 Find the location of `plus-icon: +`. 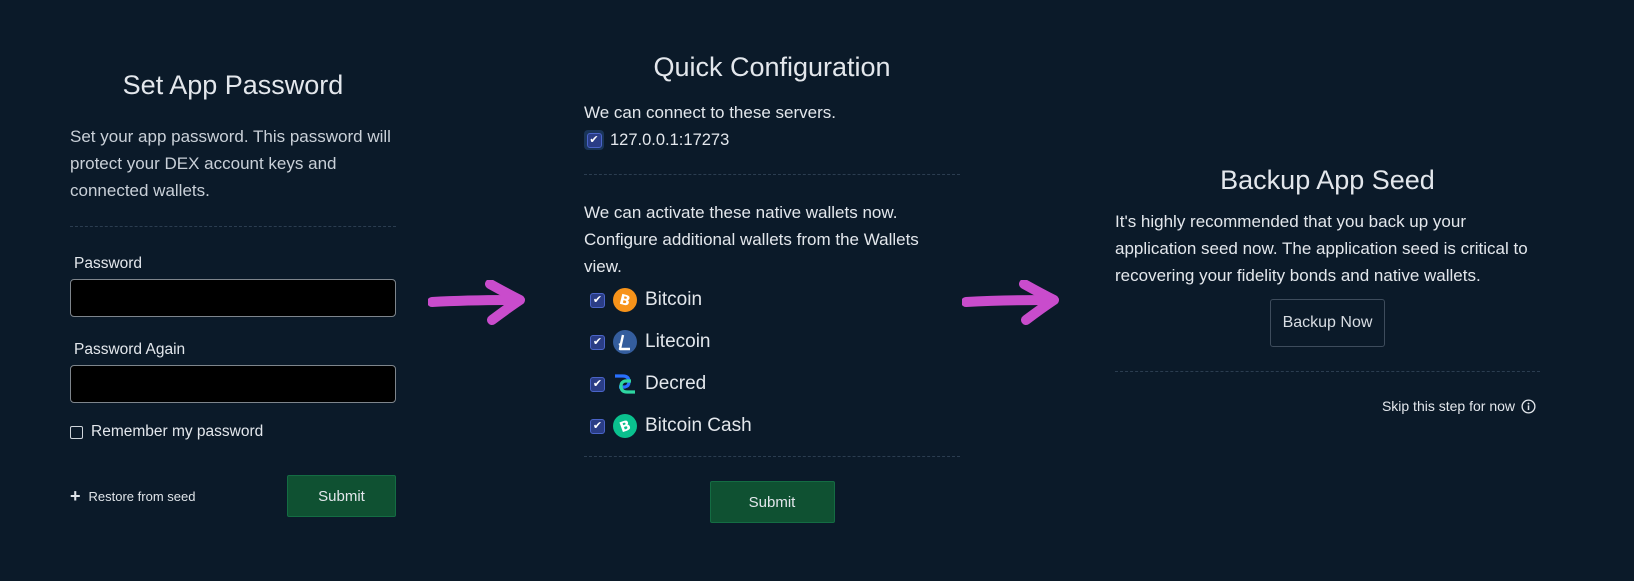

plus-icon: + is located at coordinates (75, 496).